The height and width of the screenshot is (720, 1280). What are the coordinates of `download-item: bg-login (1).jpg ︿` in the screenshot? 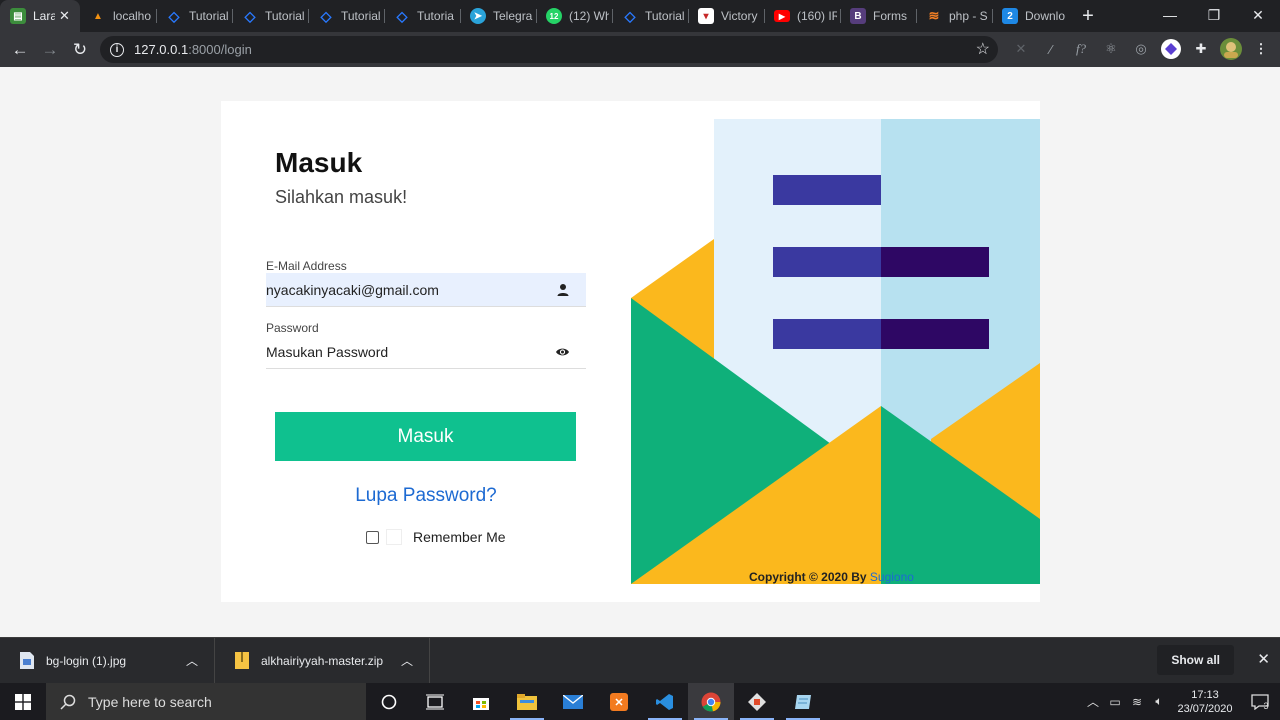 It's located at (107, 660).